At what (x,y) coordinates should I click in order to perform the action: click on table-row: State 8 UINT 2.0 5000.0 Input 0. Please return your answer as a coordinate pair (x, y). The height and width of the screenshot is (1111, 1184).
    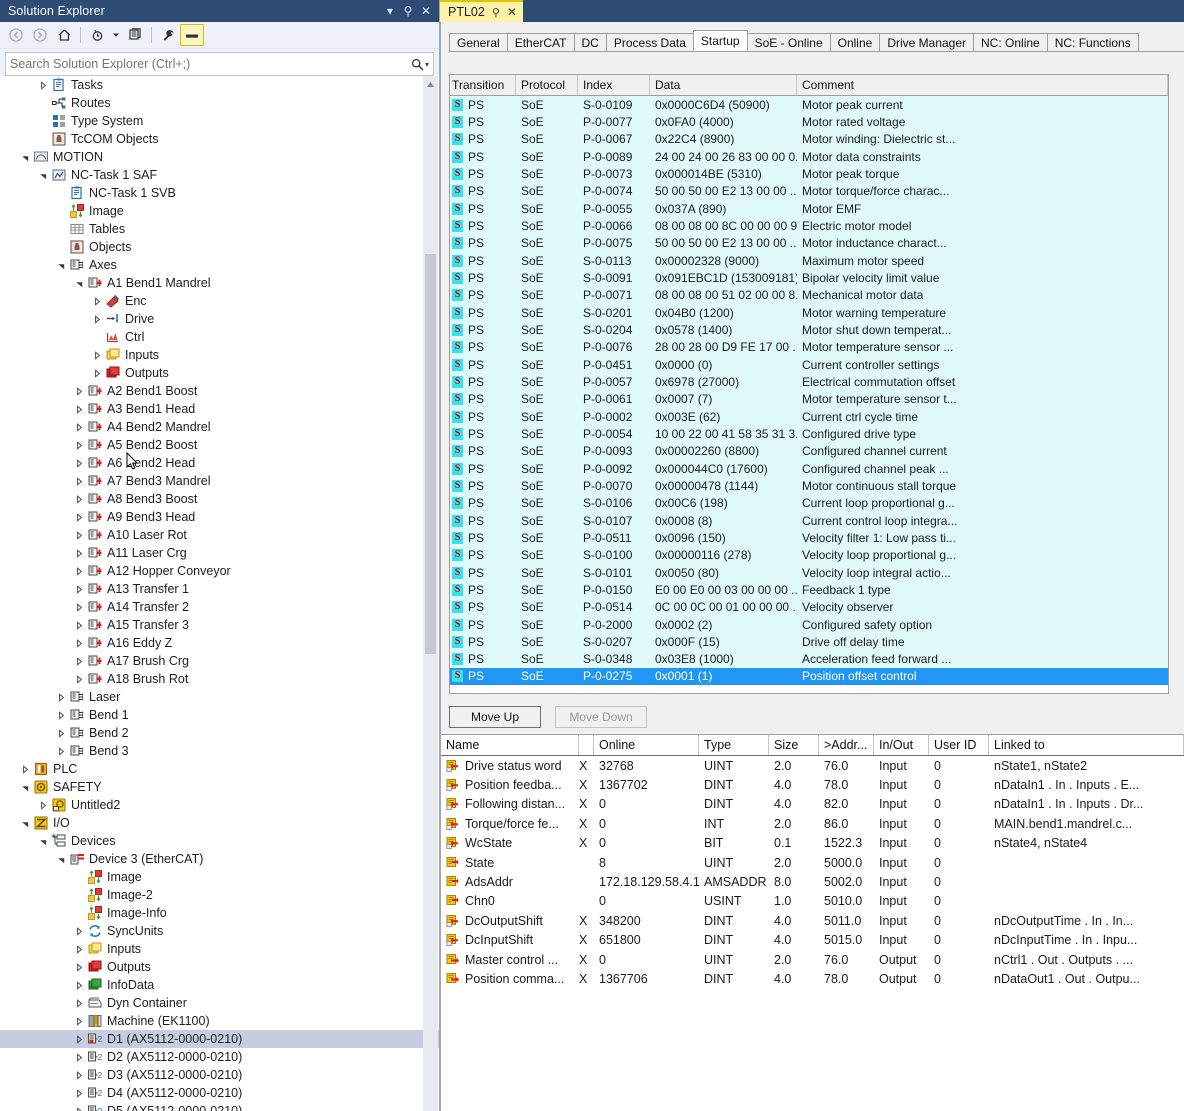
    Looking at the image, I should click on (812, 862).